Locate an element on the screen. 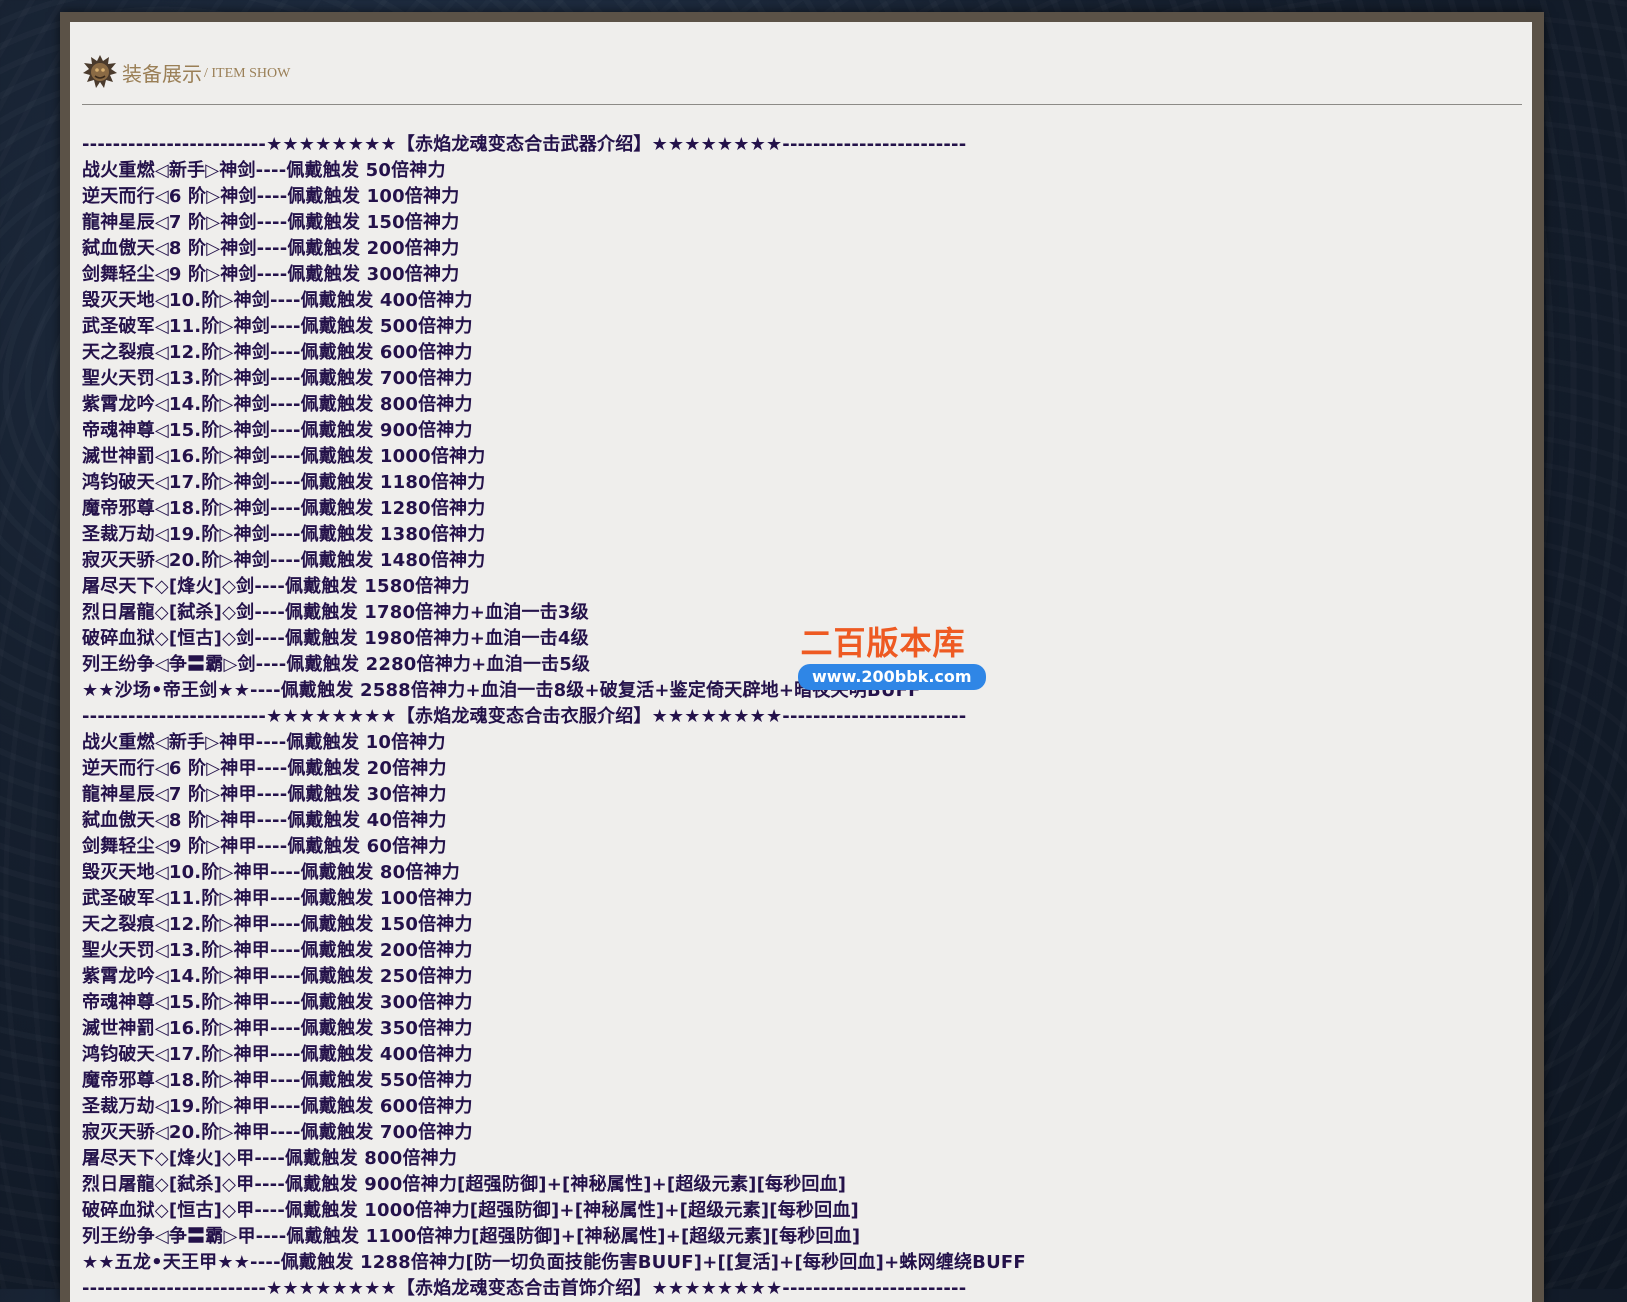 The height and width of the screenshot is (1302, 1627). list-item: 帝魂神尊◁15.阶▷神甲----佩戴触发 300倍神力 is located at coordinates (277, 1002).